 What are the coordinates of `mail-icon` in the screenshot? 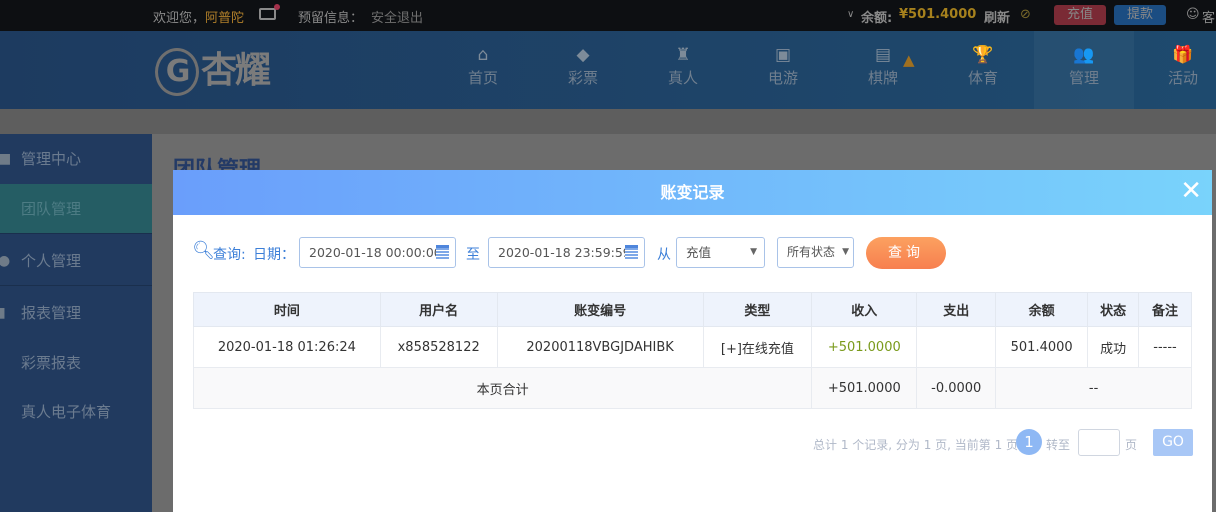 It's located at (269, 12).